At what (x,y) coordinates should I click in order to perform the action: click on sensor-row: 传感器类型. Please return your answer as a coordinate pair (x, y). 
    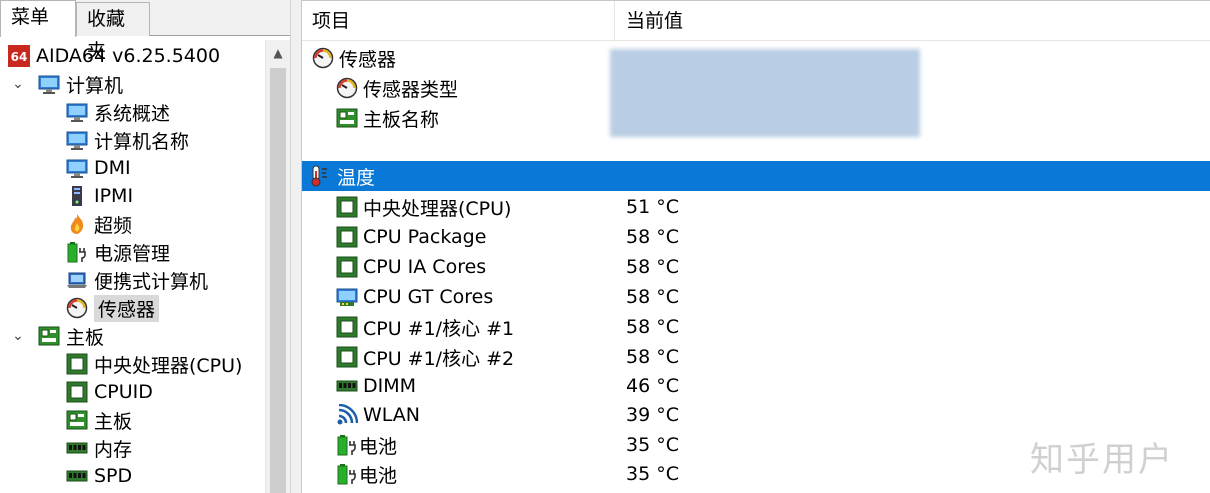
    Looking at the image, I should click on (756, 88).